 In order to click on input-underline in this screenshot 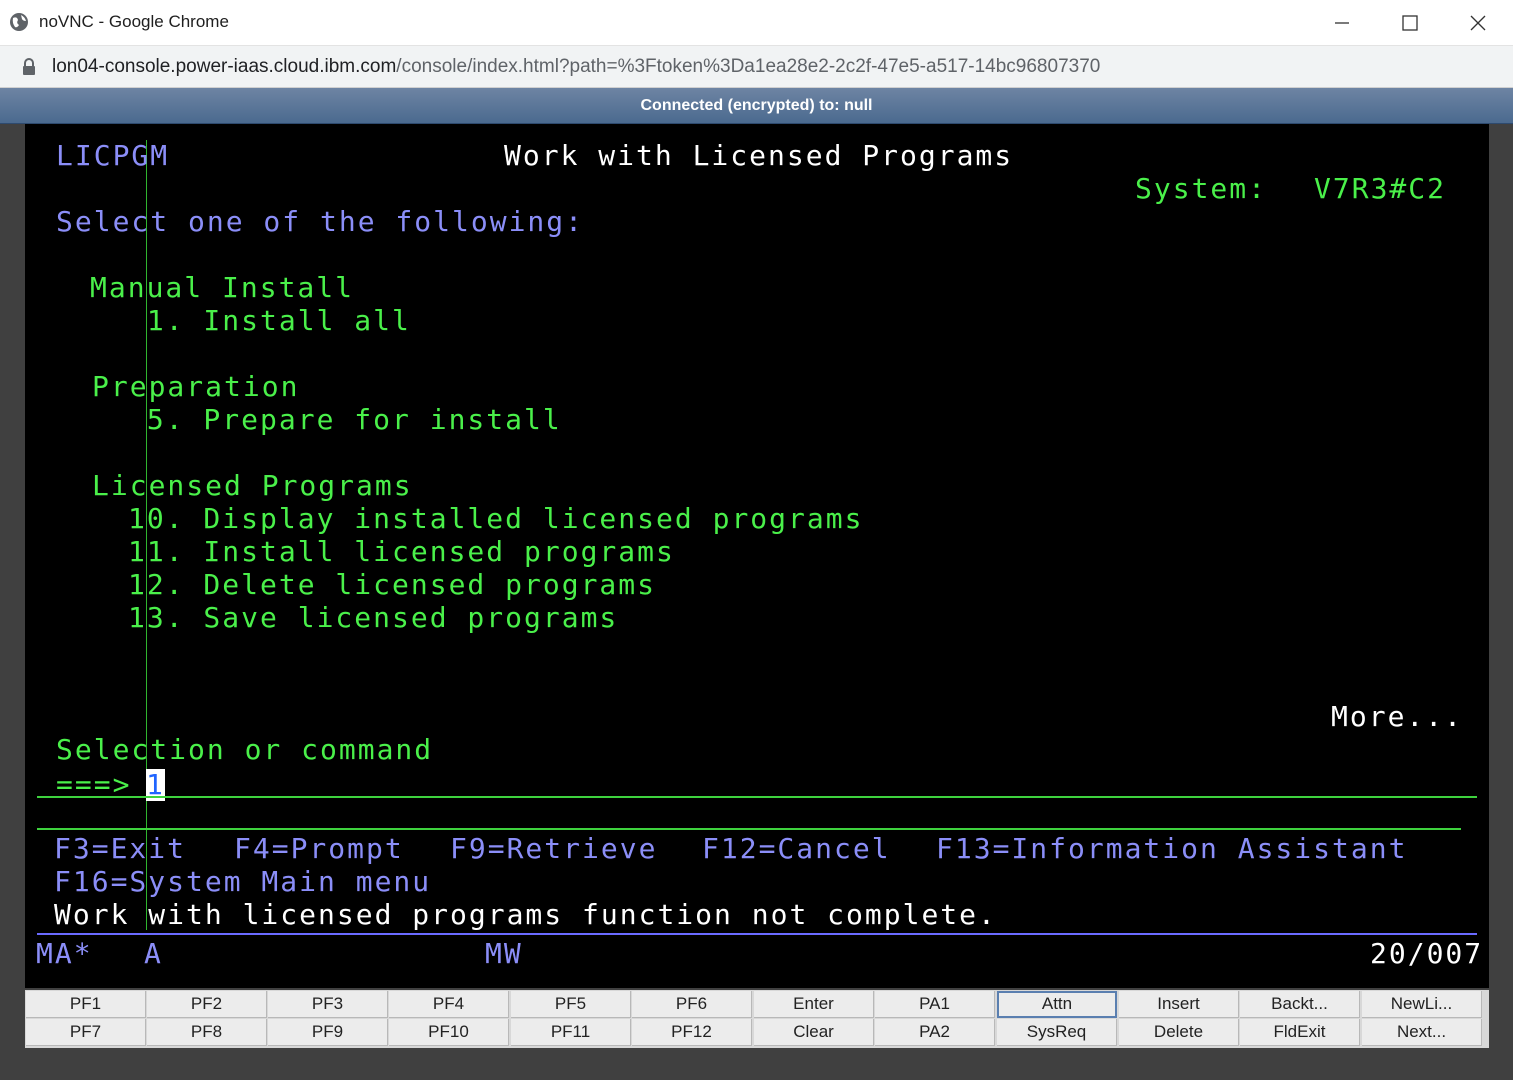, I will do `click(757, 797)`.